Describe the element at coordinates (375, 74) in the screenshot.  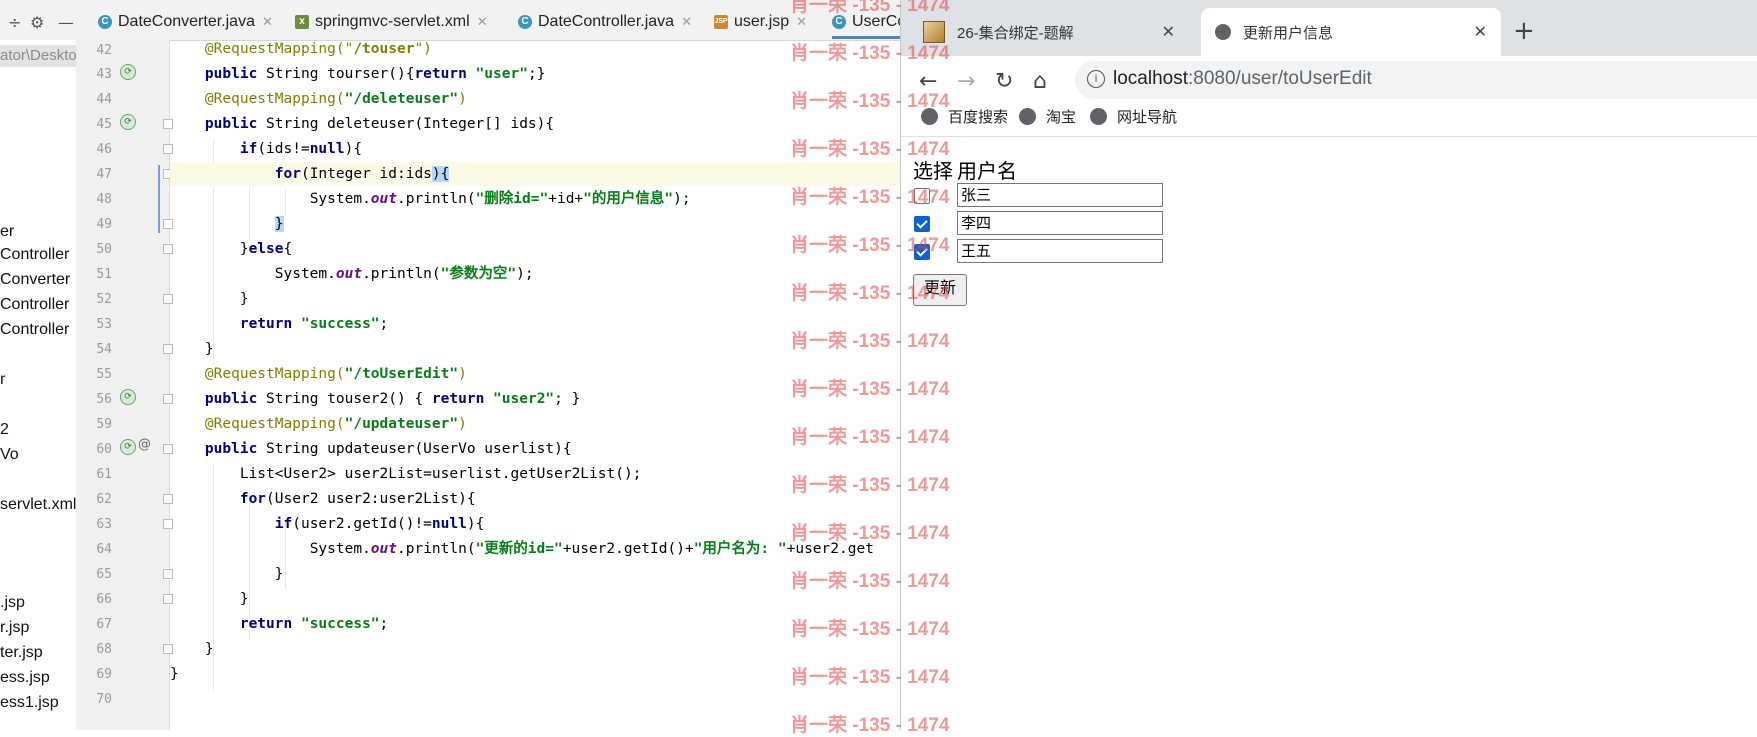
I see `code-line: public String tourser(){return "user";}` at that location.